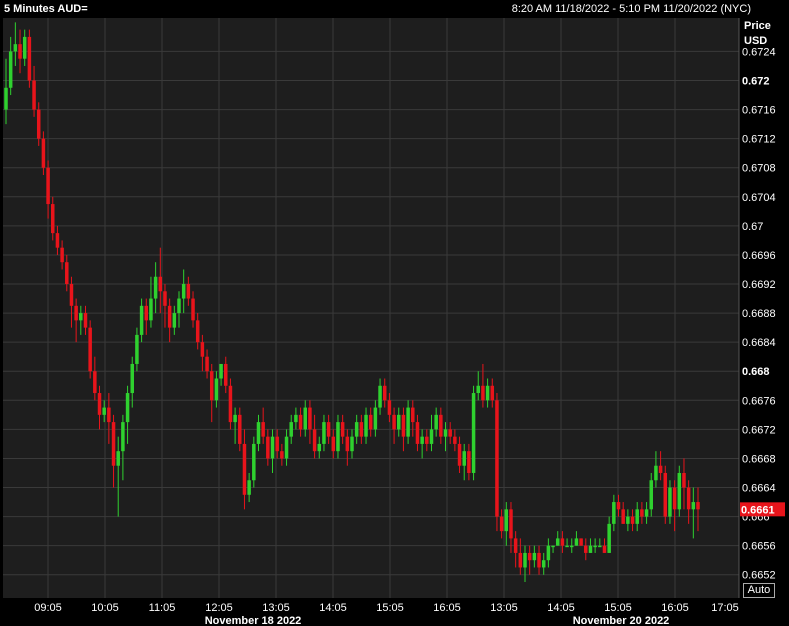 The width and height of the screenshot is (789, 626). Describe the element at coordinates (759, 314) in the screenshot. I see `y-tick-label: 0.6688` at that location.